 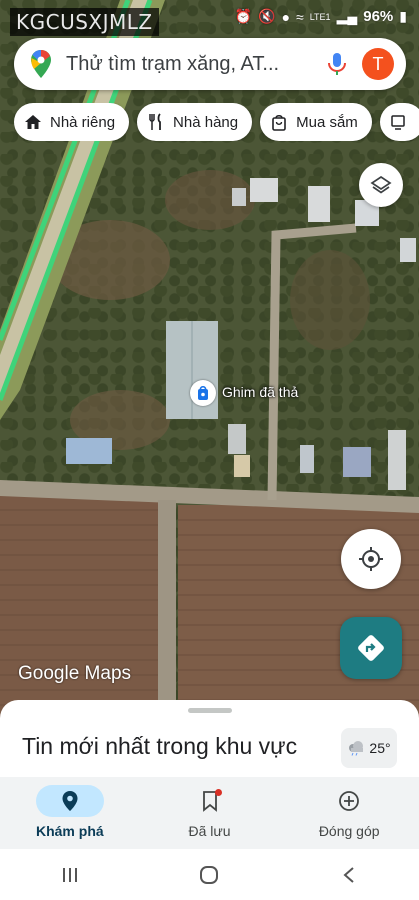 I want to click on dropped-pin-marker, so click(x=203, y=393).